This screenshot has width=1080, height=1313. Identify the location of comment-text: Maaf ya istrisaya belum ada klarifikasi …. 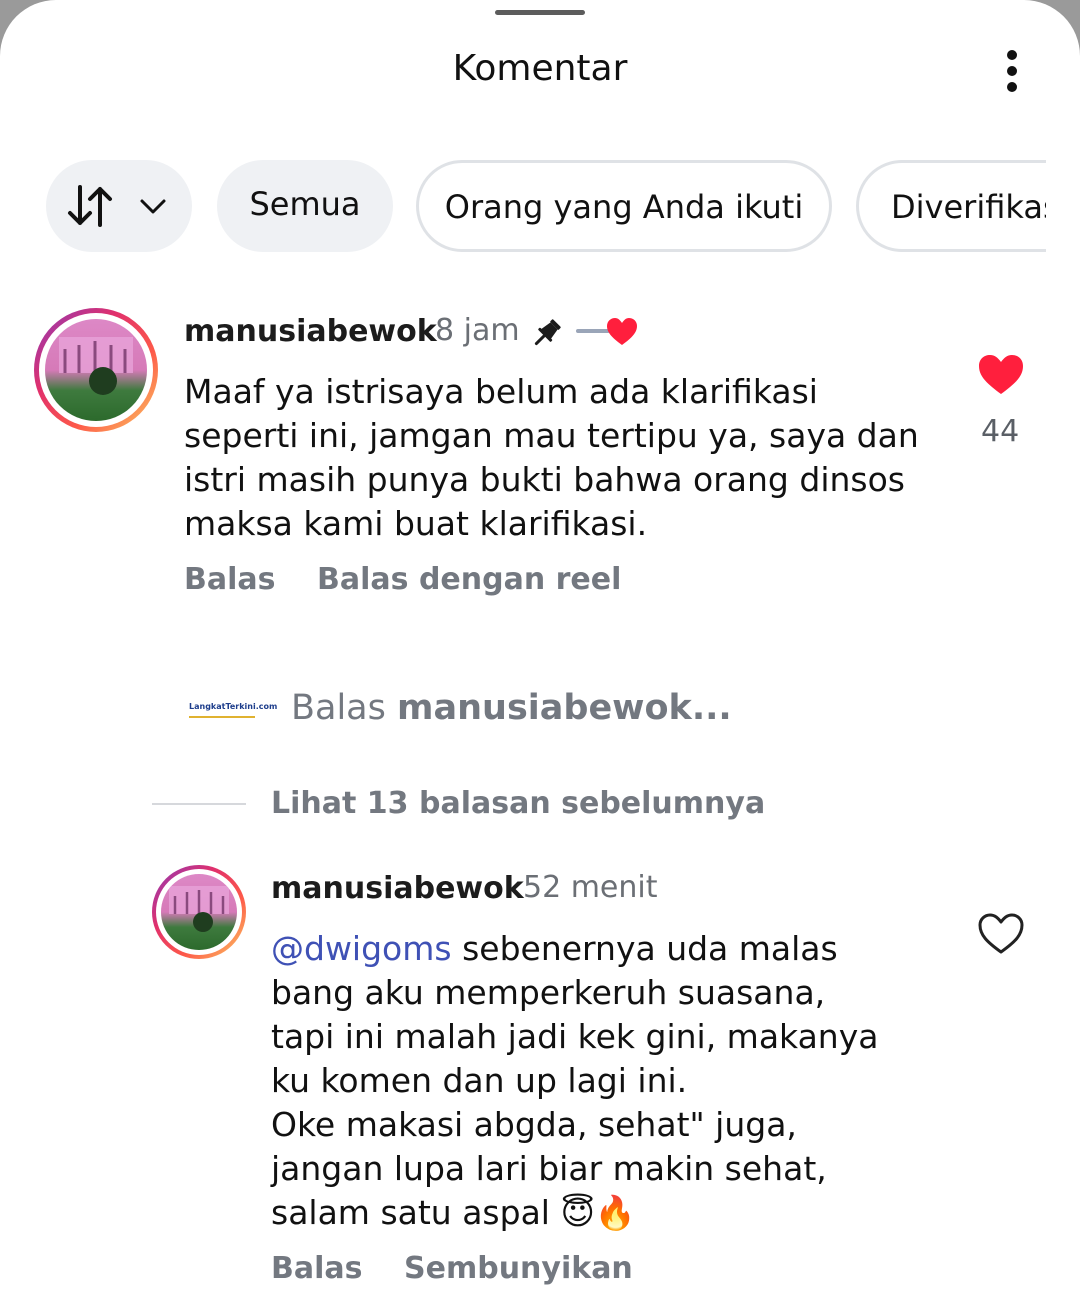
(551, 457).